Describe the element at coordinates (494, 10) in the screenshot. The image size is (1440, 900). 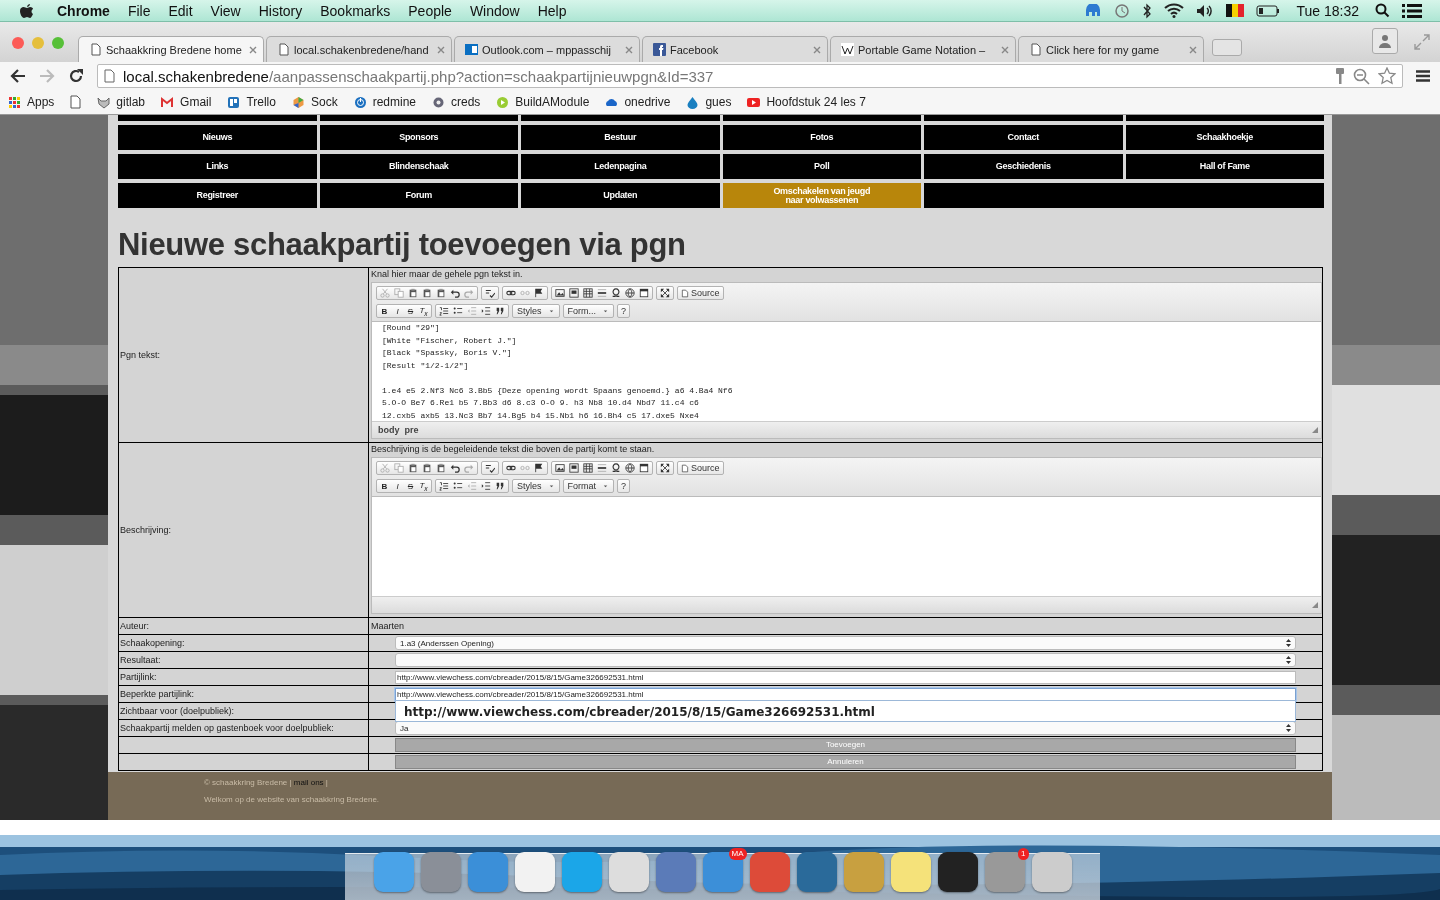
I see `menu-item: Window` at that location.